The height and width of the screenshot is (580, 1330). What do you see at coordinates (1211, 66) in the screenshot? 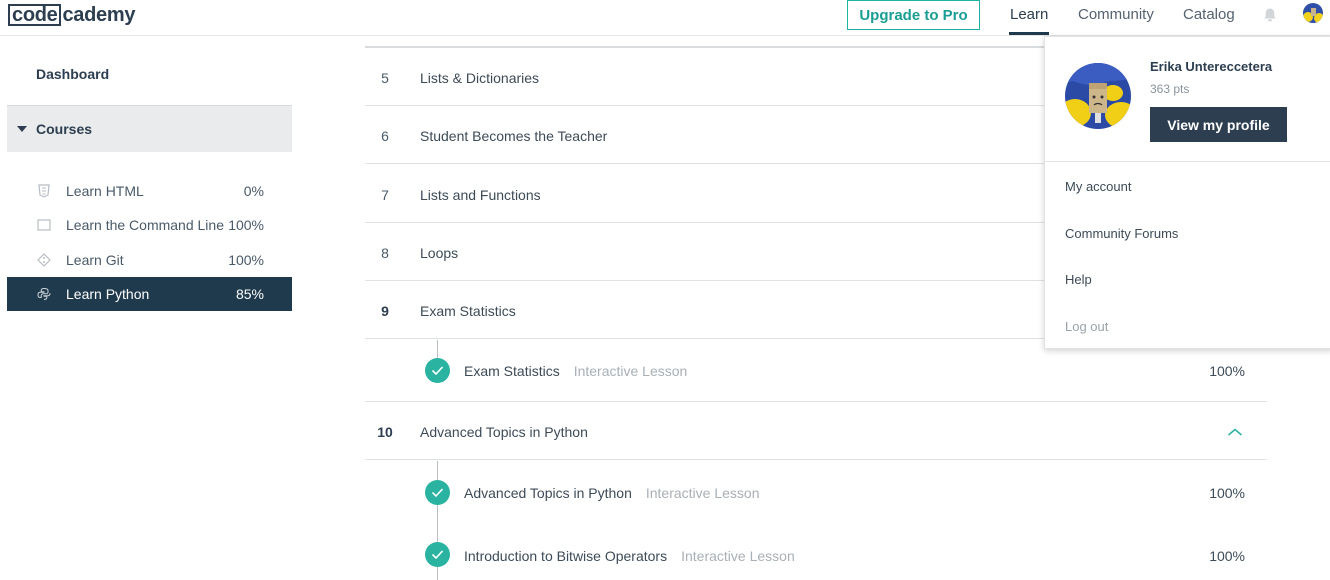
I see `user-name: Erika Untereccetera` at bounding box center [1211, 66].